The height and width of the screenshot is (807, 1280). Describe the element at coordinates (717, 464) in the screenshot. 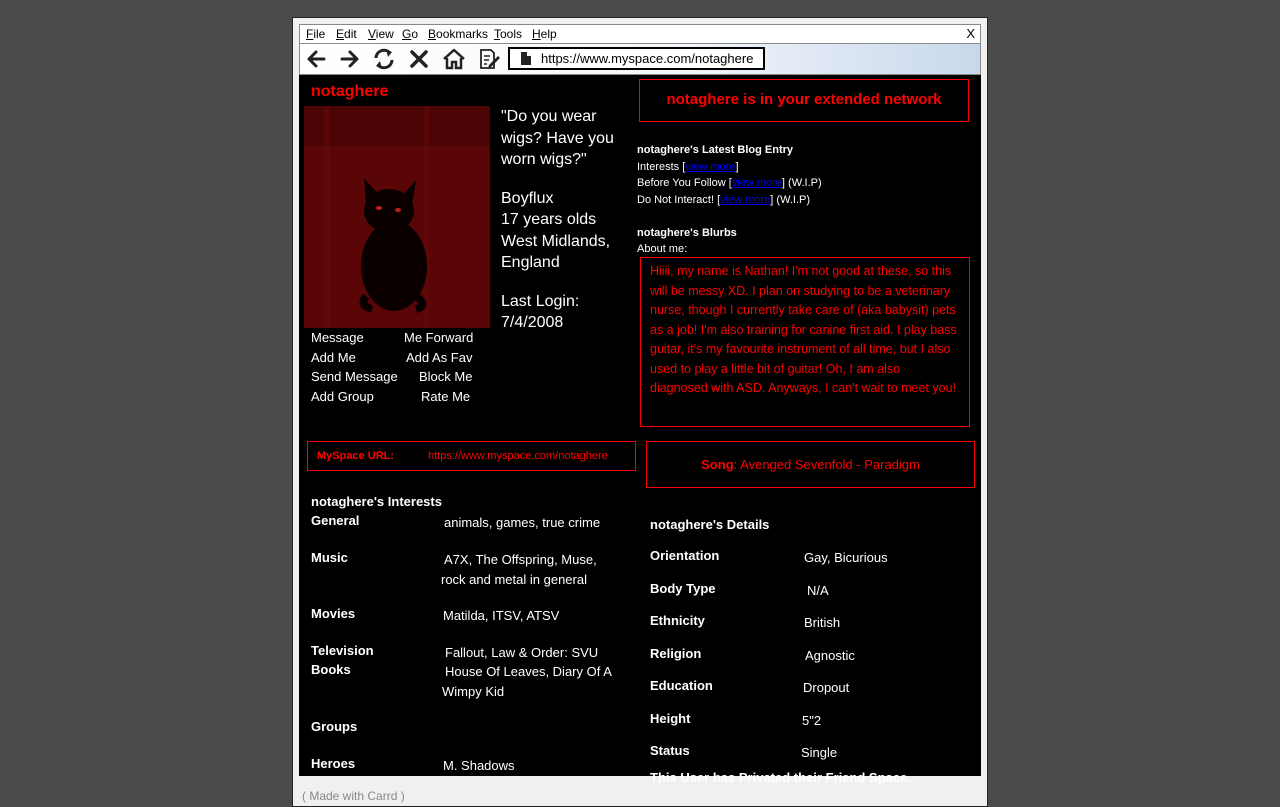

I see `song-label: Song` at that location.